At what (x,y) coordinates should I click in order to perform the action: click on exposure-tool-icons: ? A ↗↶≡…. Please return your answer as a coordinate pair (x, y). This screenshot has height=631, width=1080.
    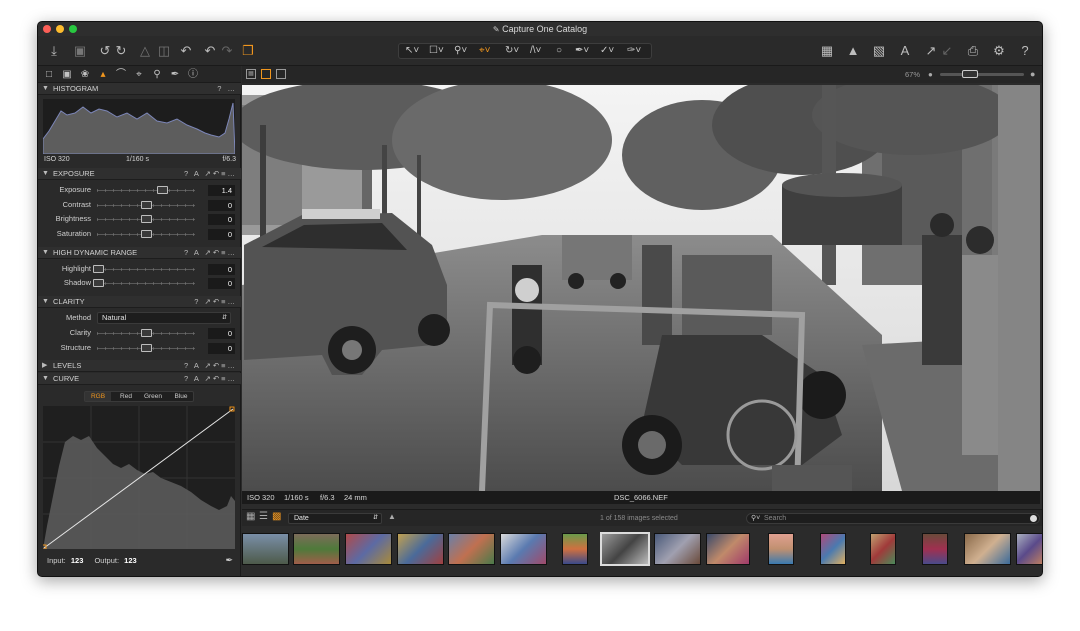
    Looking at the image, I should click on (210, 174).